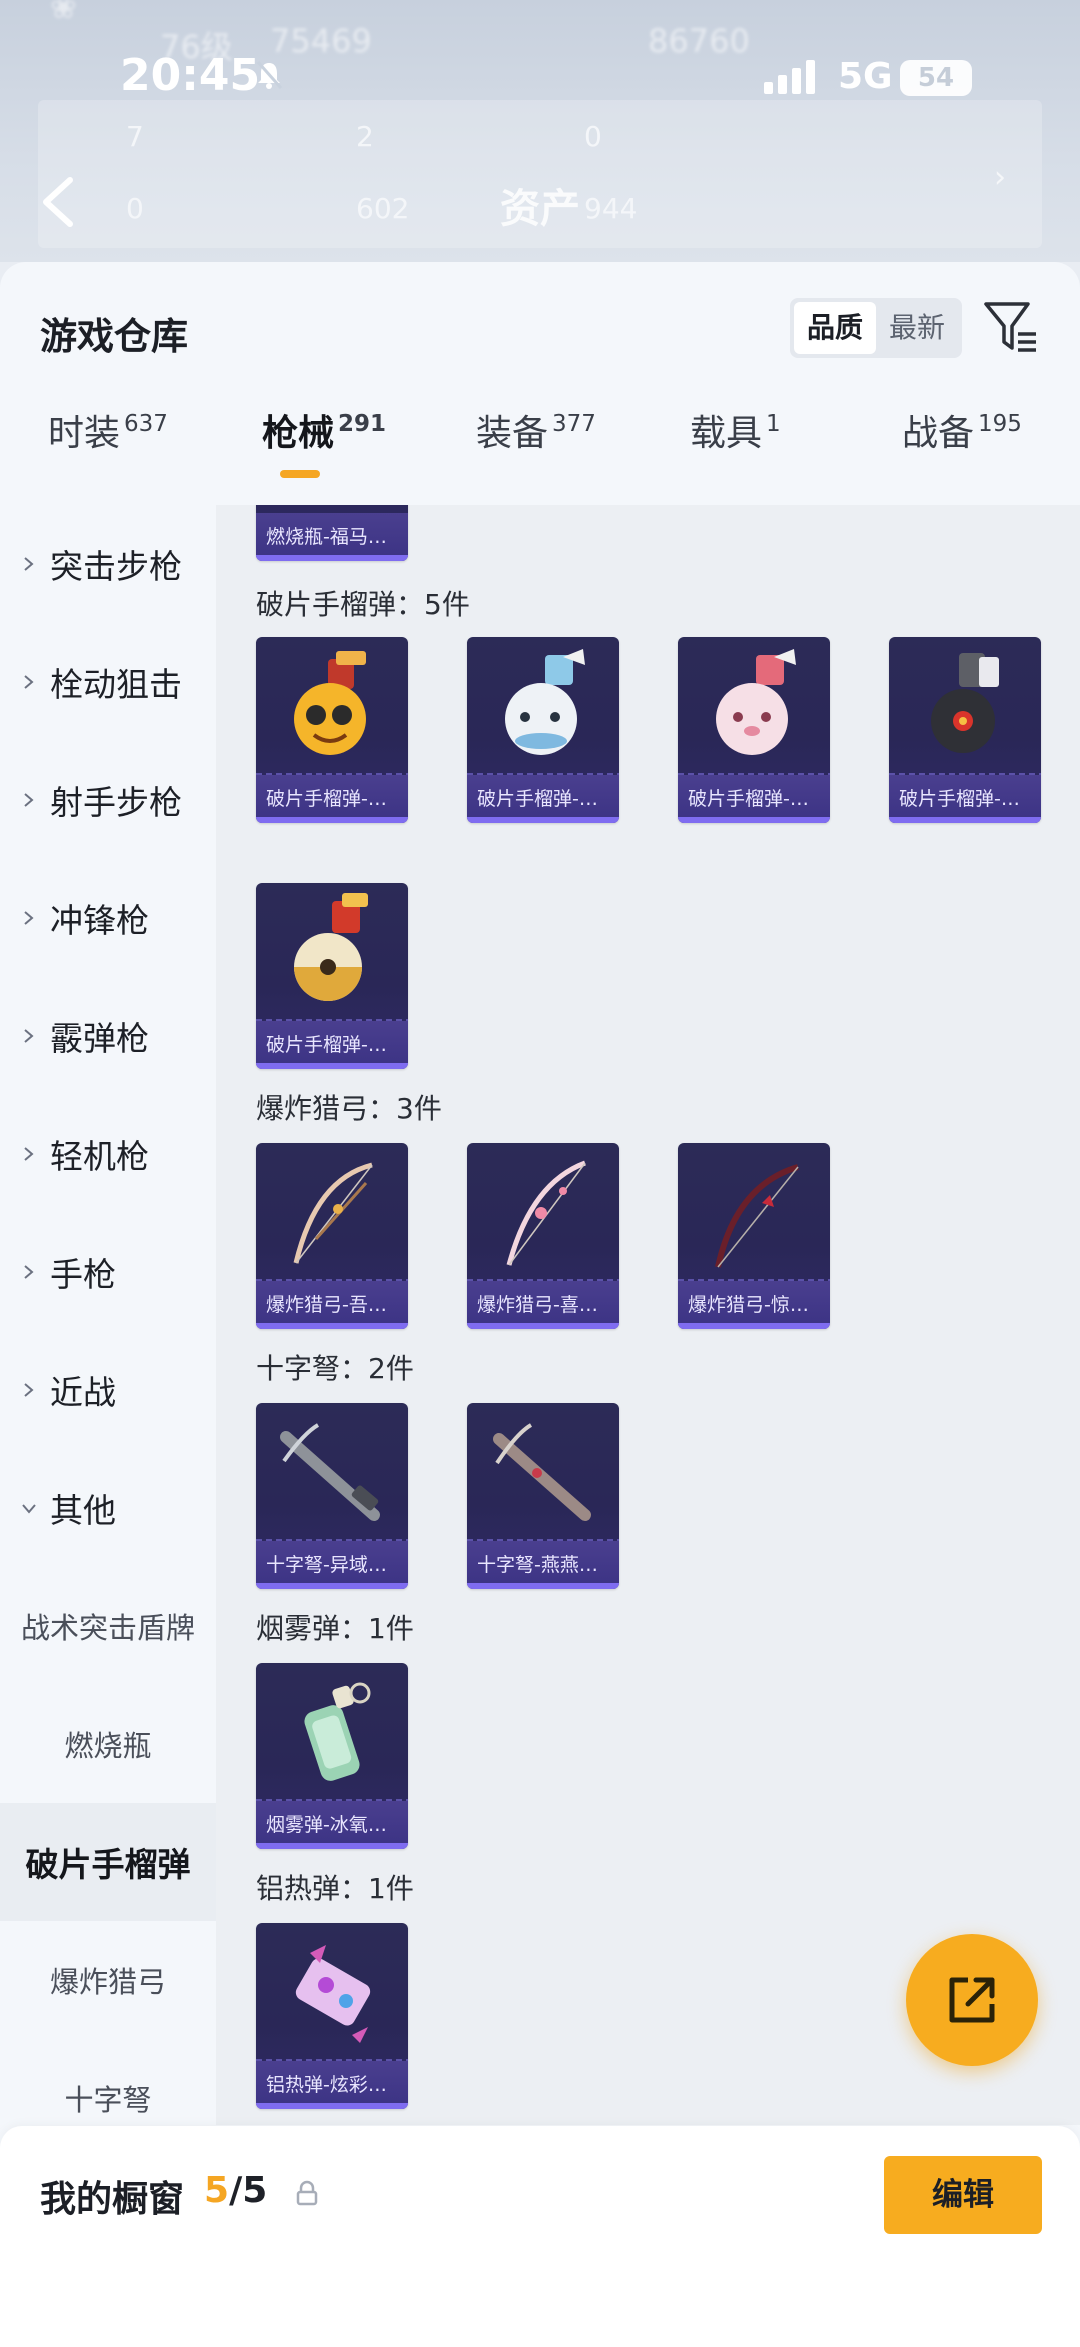  What do you see at coordinates (217, 2190) in the screenshot?
I see `showcase-current: 5` at bounding box center [217, 2190].